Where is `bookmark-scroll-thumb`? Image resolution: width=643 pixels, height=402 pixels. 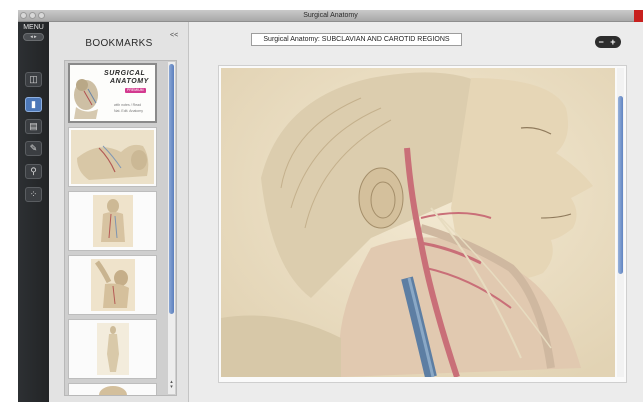 bookmark-scroll-thumb is located at coordinates (171, 189).